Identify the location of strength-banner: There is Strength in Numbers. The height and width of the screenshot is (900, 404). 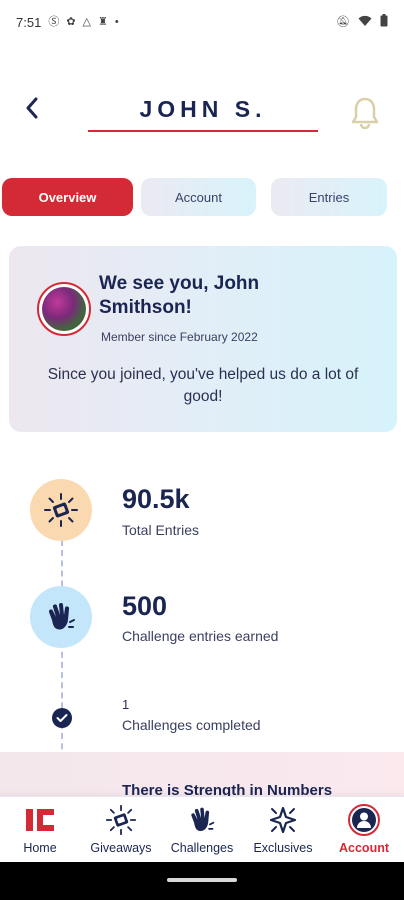
(202, 777).